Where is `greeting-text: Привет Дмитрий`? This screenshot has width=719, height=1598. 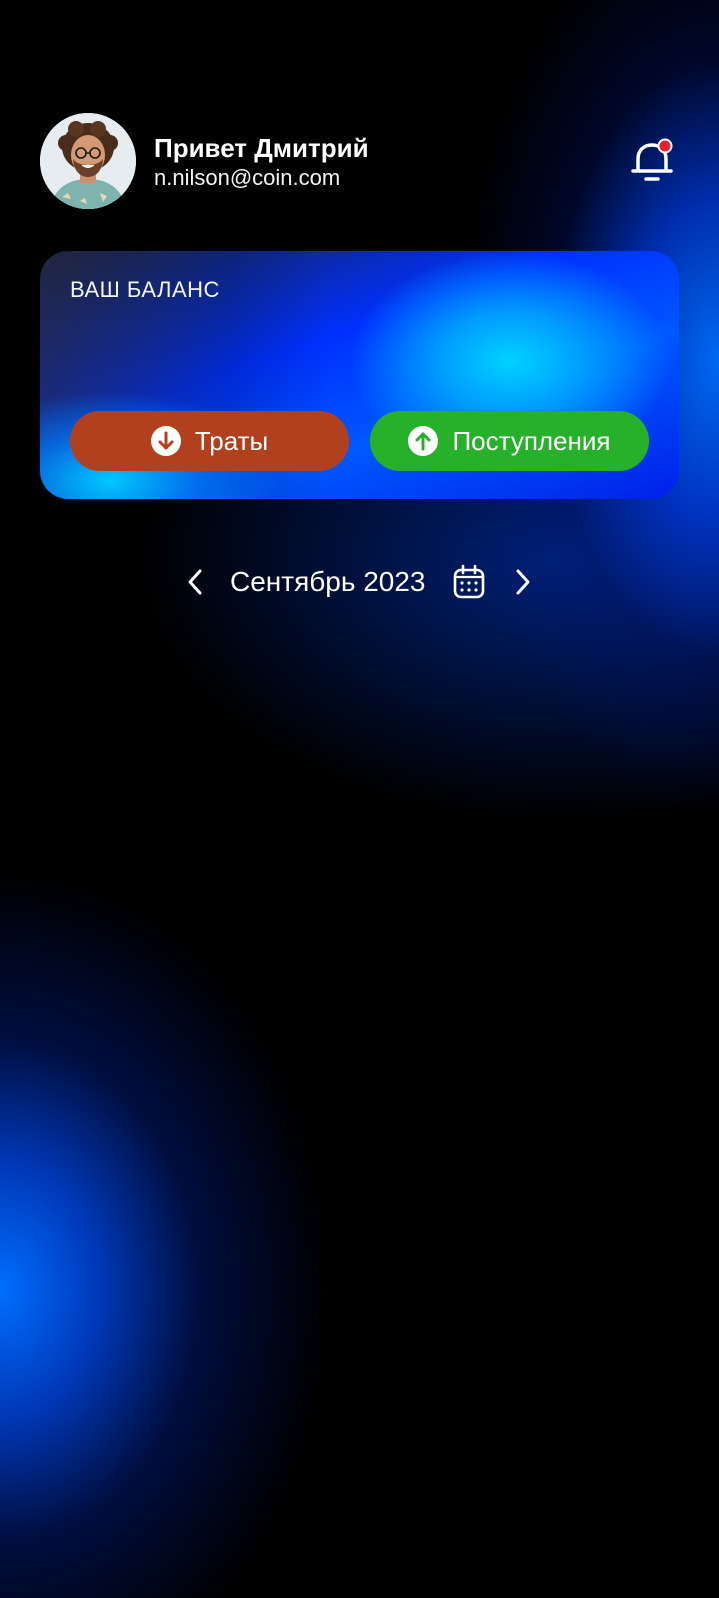
greeting-text: Привет Дмитрий is located at coordinates (261, 148).